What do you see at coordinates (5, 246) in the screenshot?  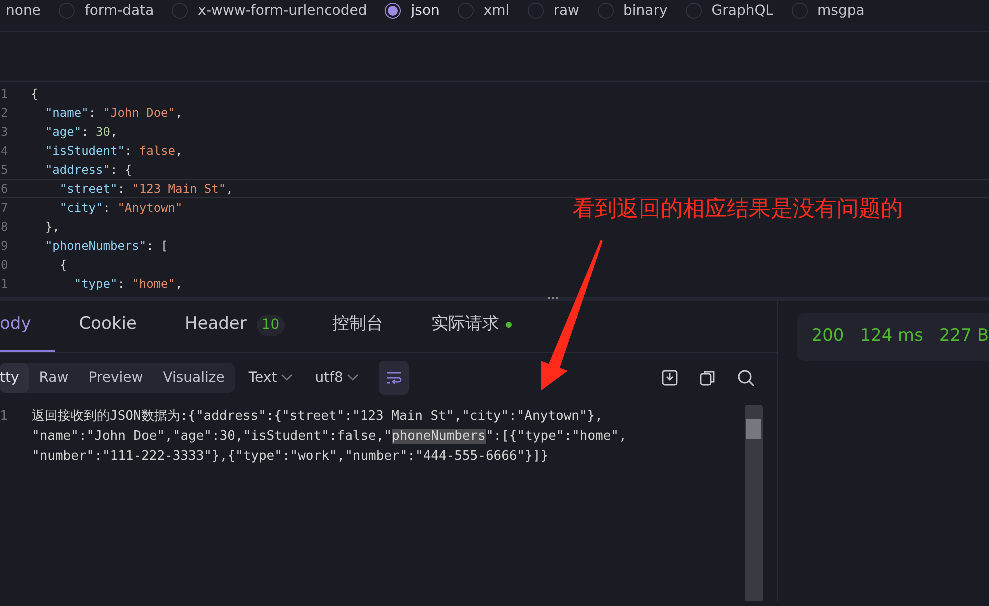 I see `line-number: 9` at bounding box center [5, 246].